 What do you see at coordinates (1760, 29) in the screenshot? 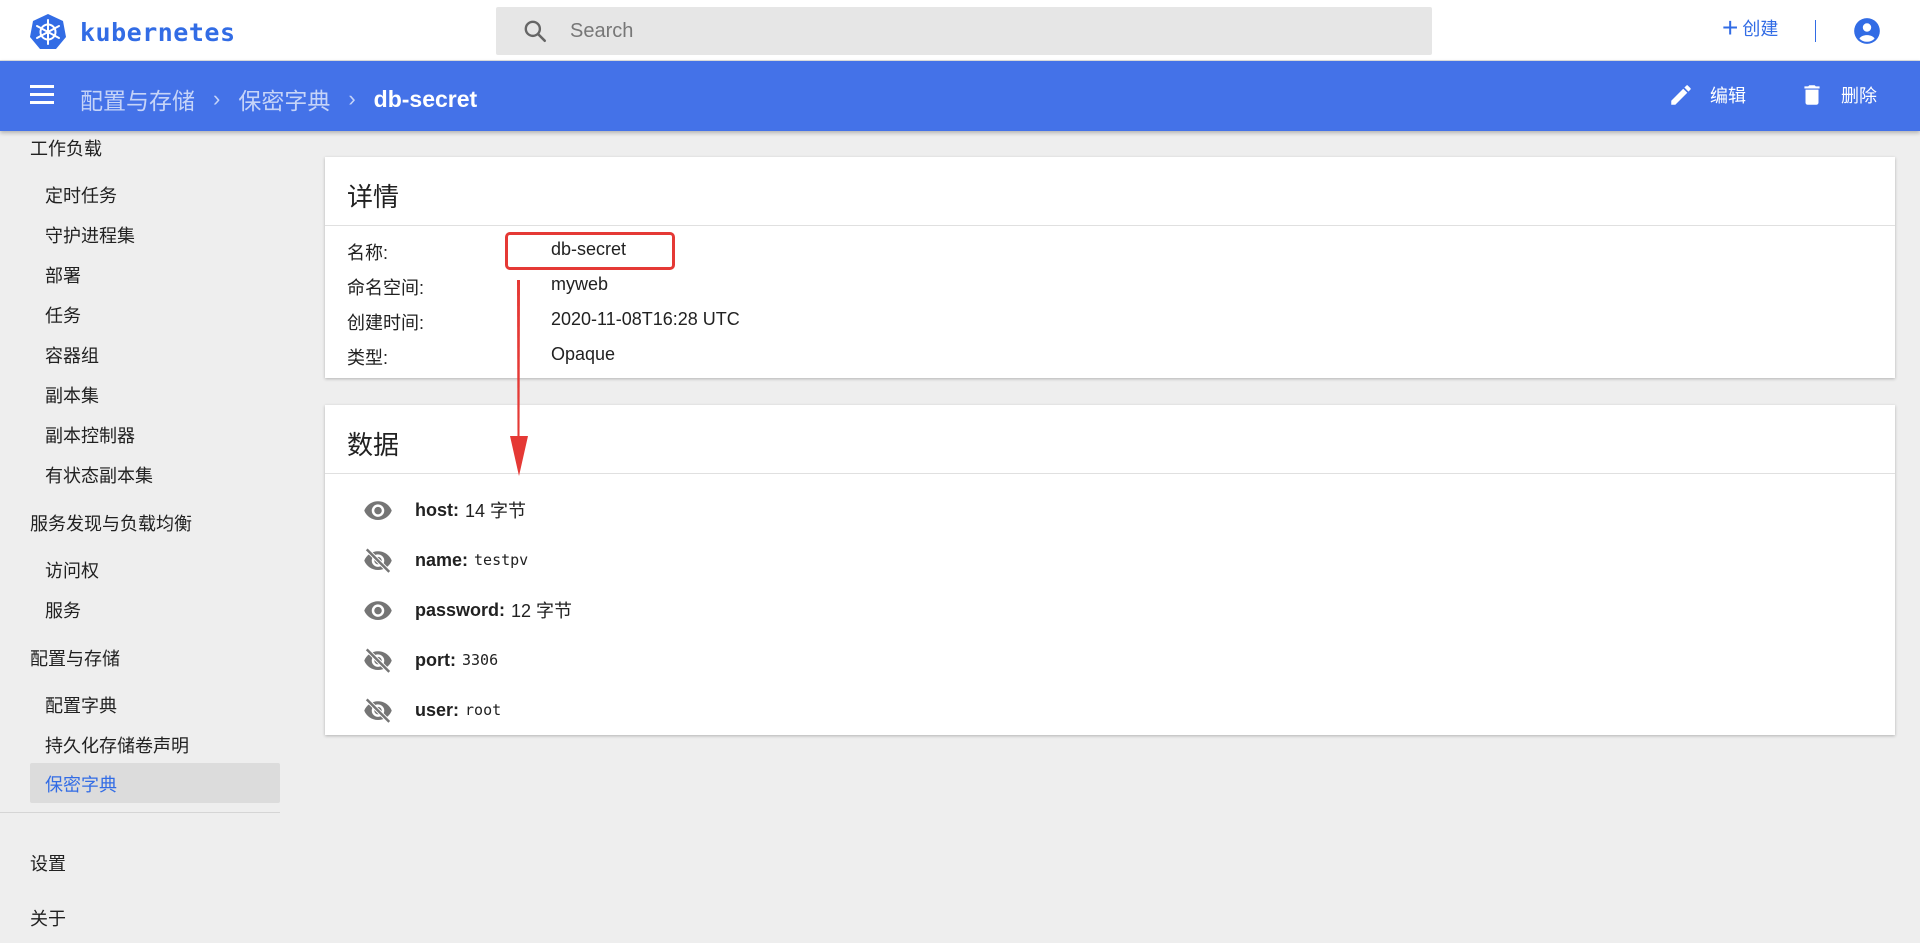
I see `create-label: 创建` at bounding box center [1760, 29].